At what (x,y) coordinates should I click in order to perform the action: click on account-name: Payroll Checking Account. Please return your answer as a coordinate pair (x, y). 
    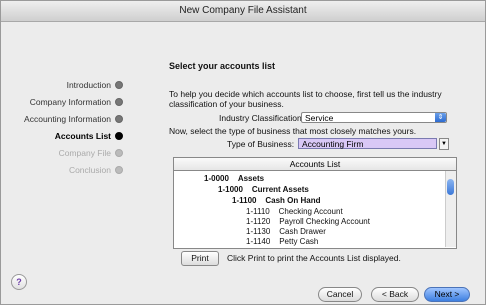
    Looking at the image, I should click on (324, 221).